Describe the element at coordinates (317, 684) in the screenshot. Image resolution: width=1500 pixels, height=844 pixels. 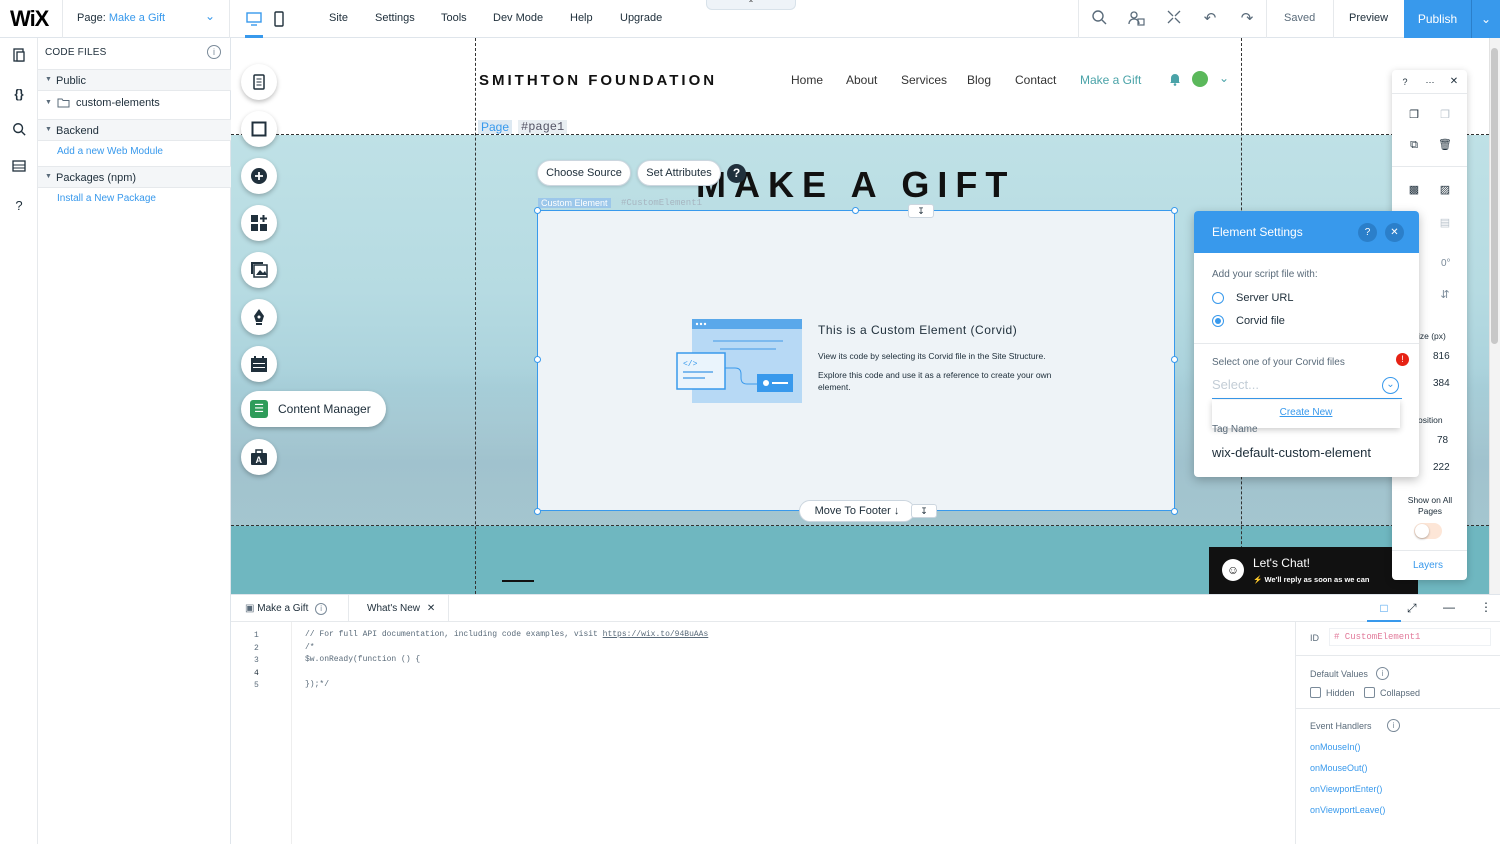
I see `code-line: });*/` at that location.